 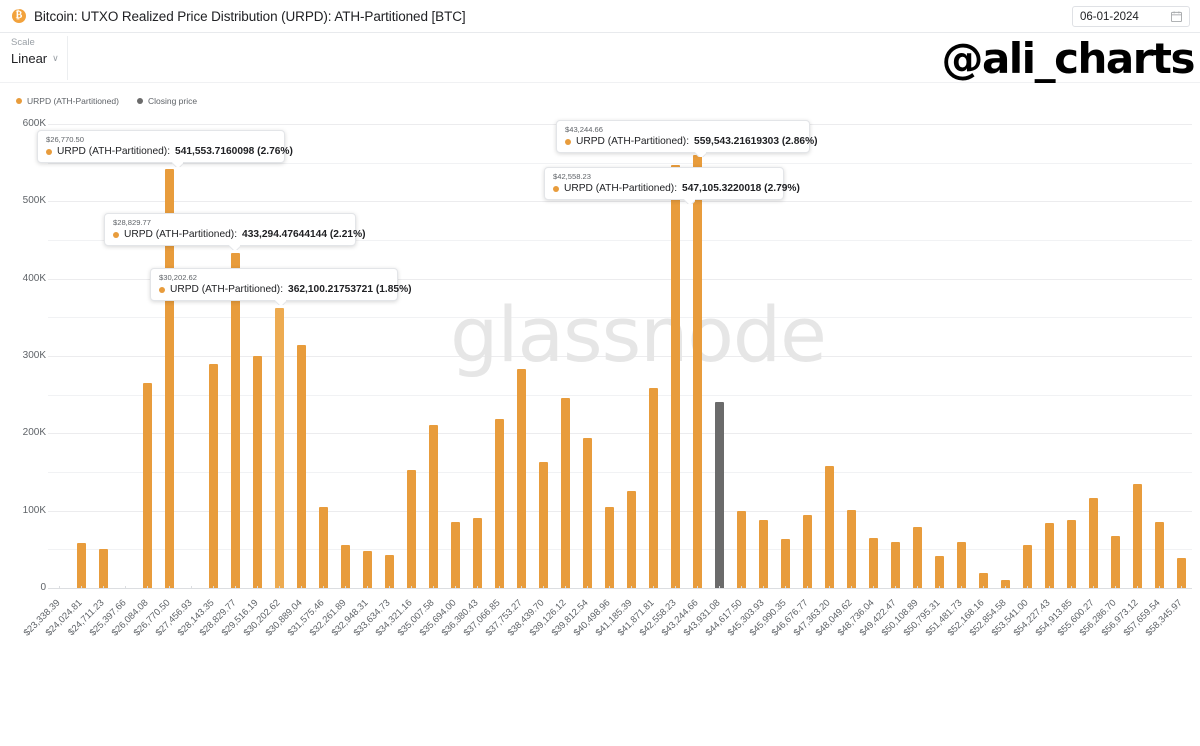 I want to click on tooltip-bucket-price: $28,829.77, so click(x=132, y=222).